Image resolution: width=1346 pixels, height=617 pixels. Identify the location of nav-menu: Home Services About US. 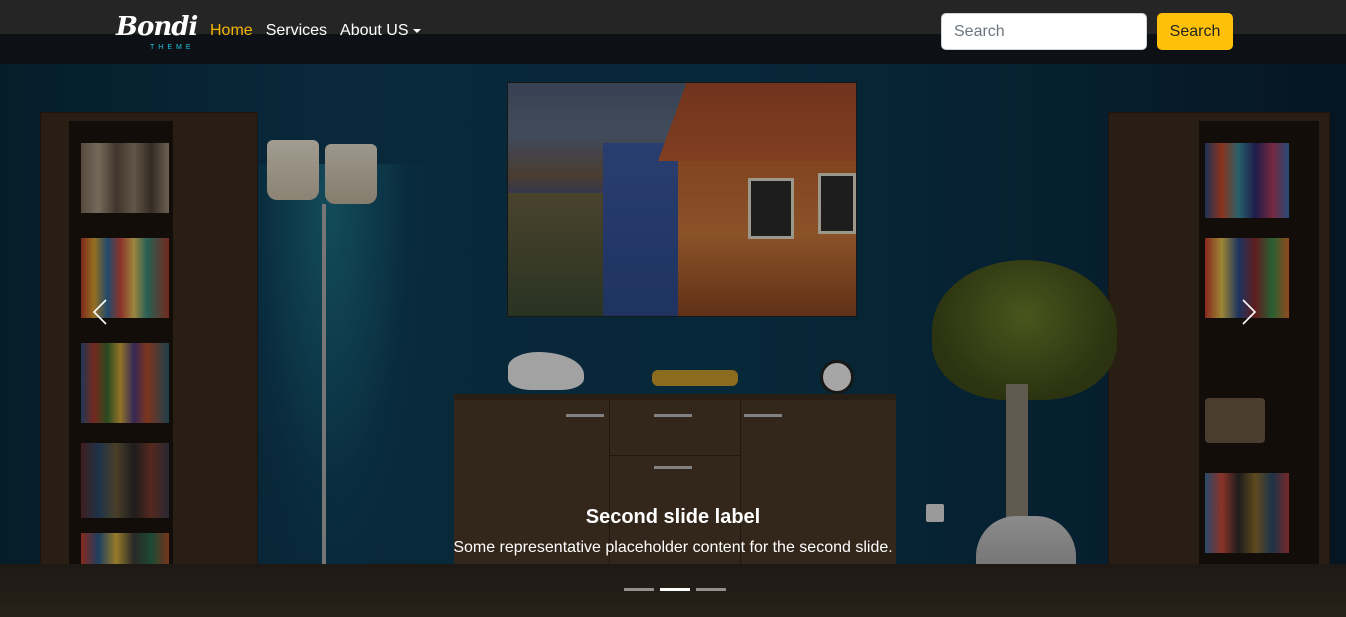
(322, 31).